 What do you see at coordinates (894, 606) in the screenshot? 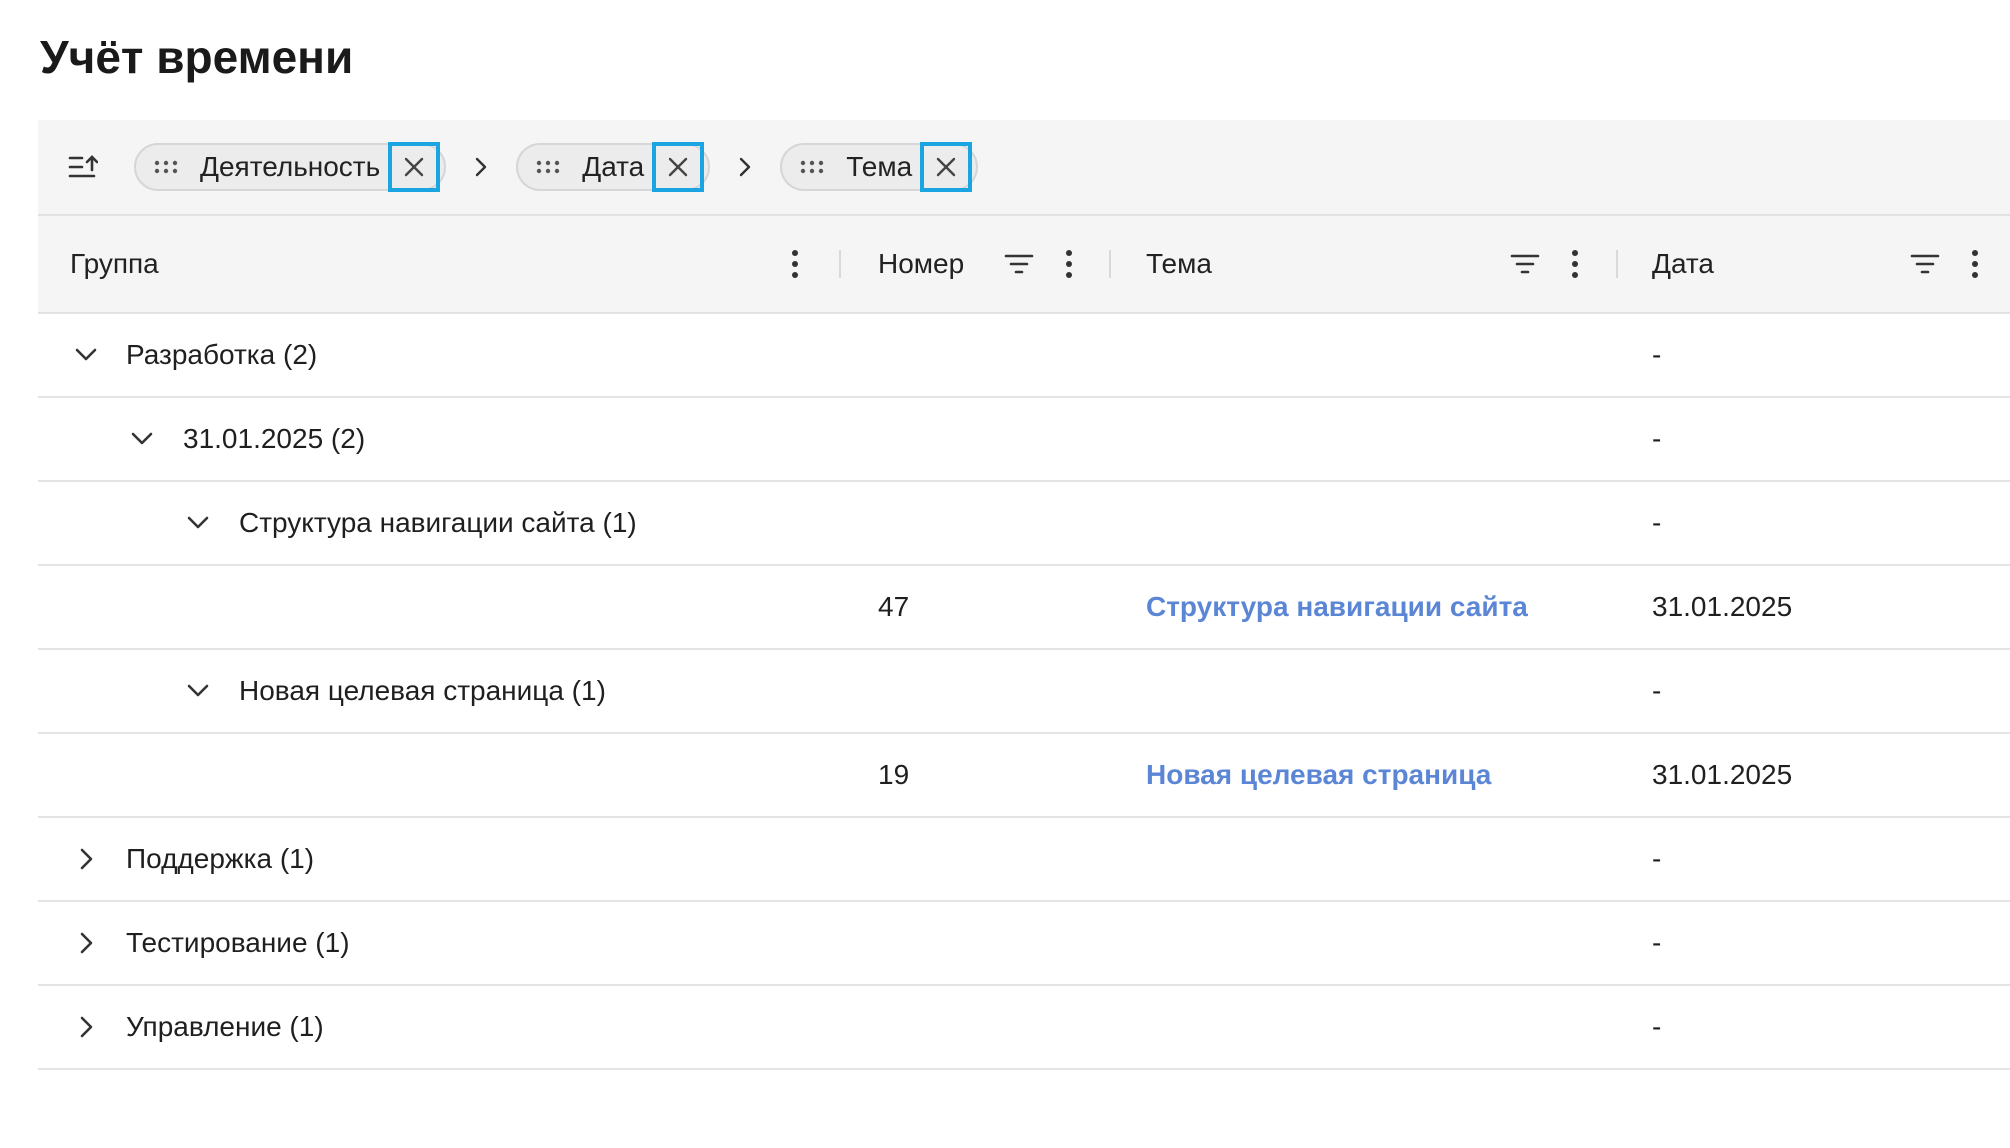
I see `cell-number: 47` at bounding box center [894, 606].